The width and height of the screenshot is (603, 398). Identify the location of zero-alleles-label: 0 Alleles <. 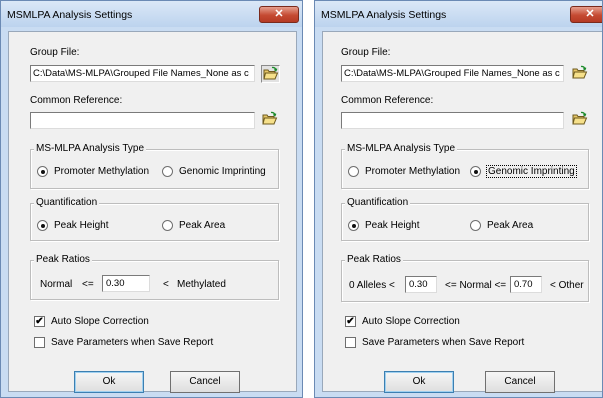
(372, 285).